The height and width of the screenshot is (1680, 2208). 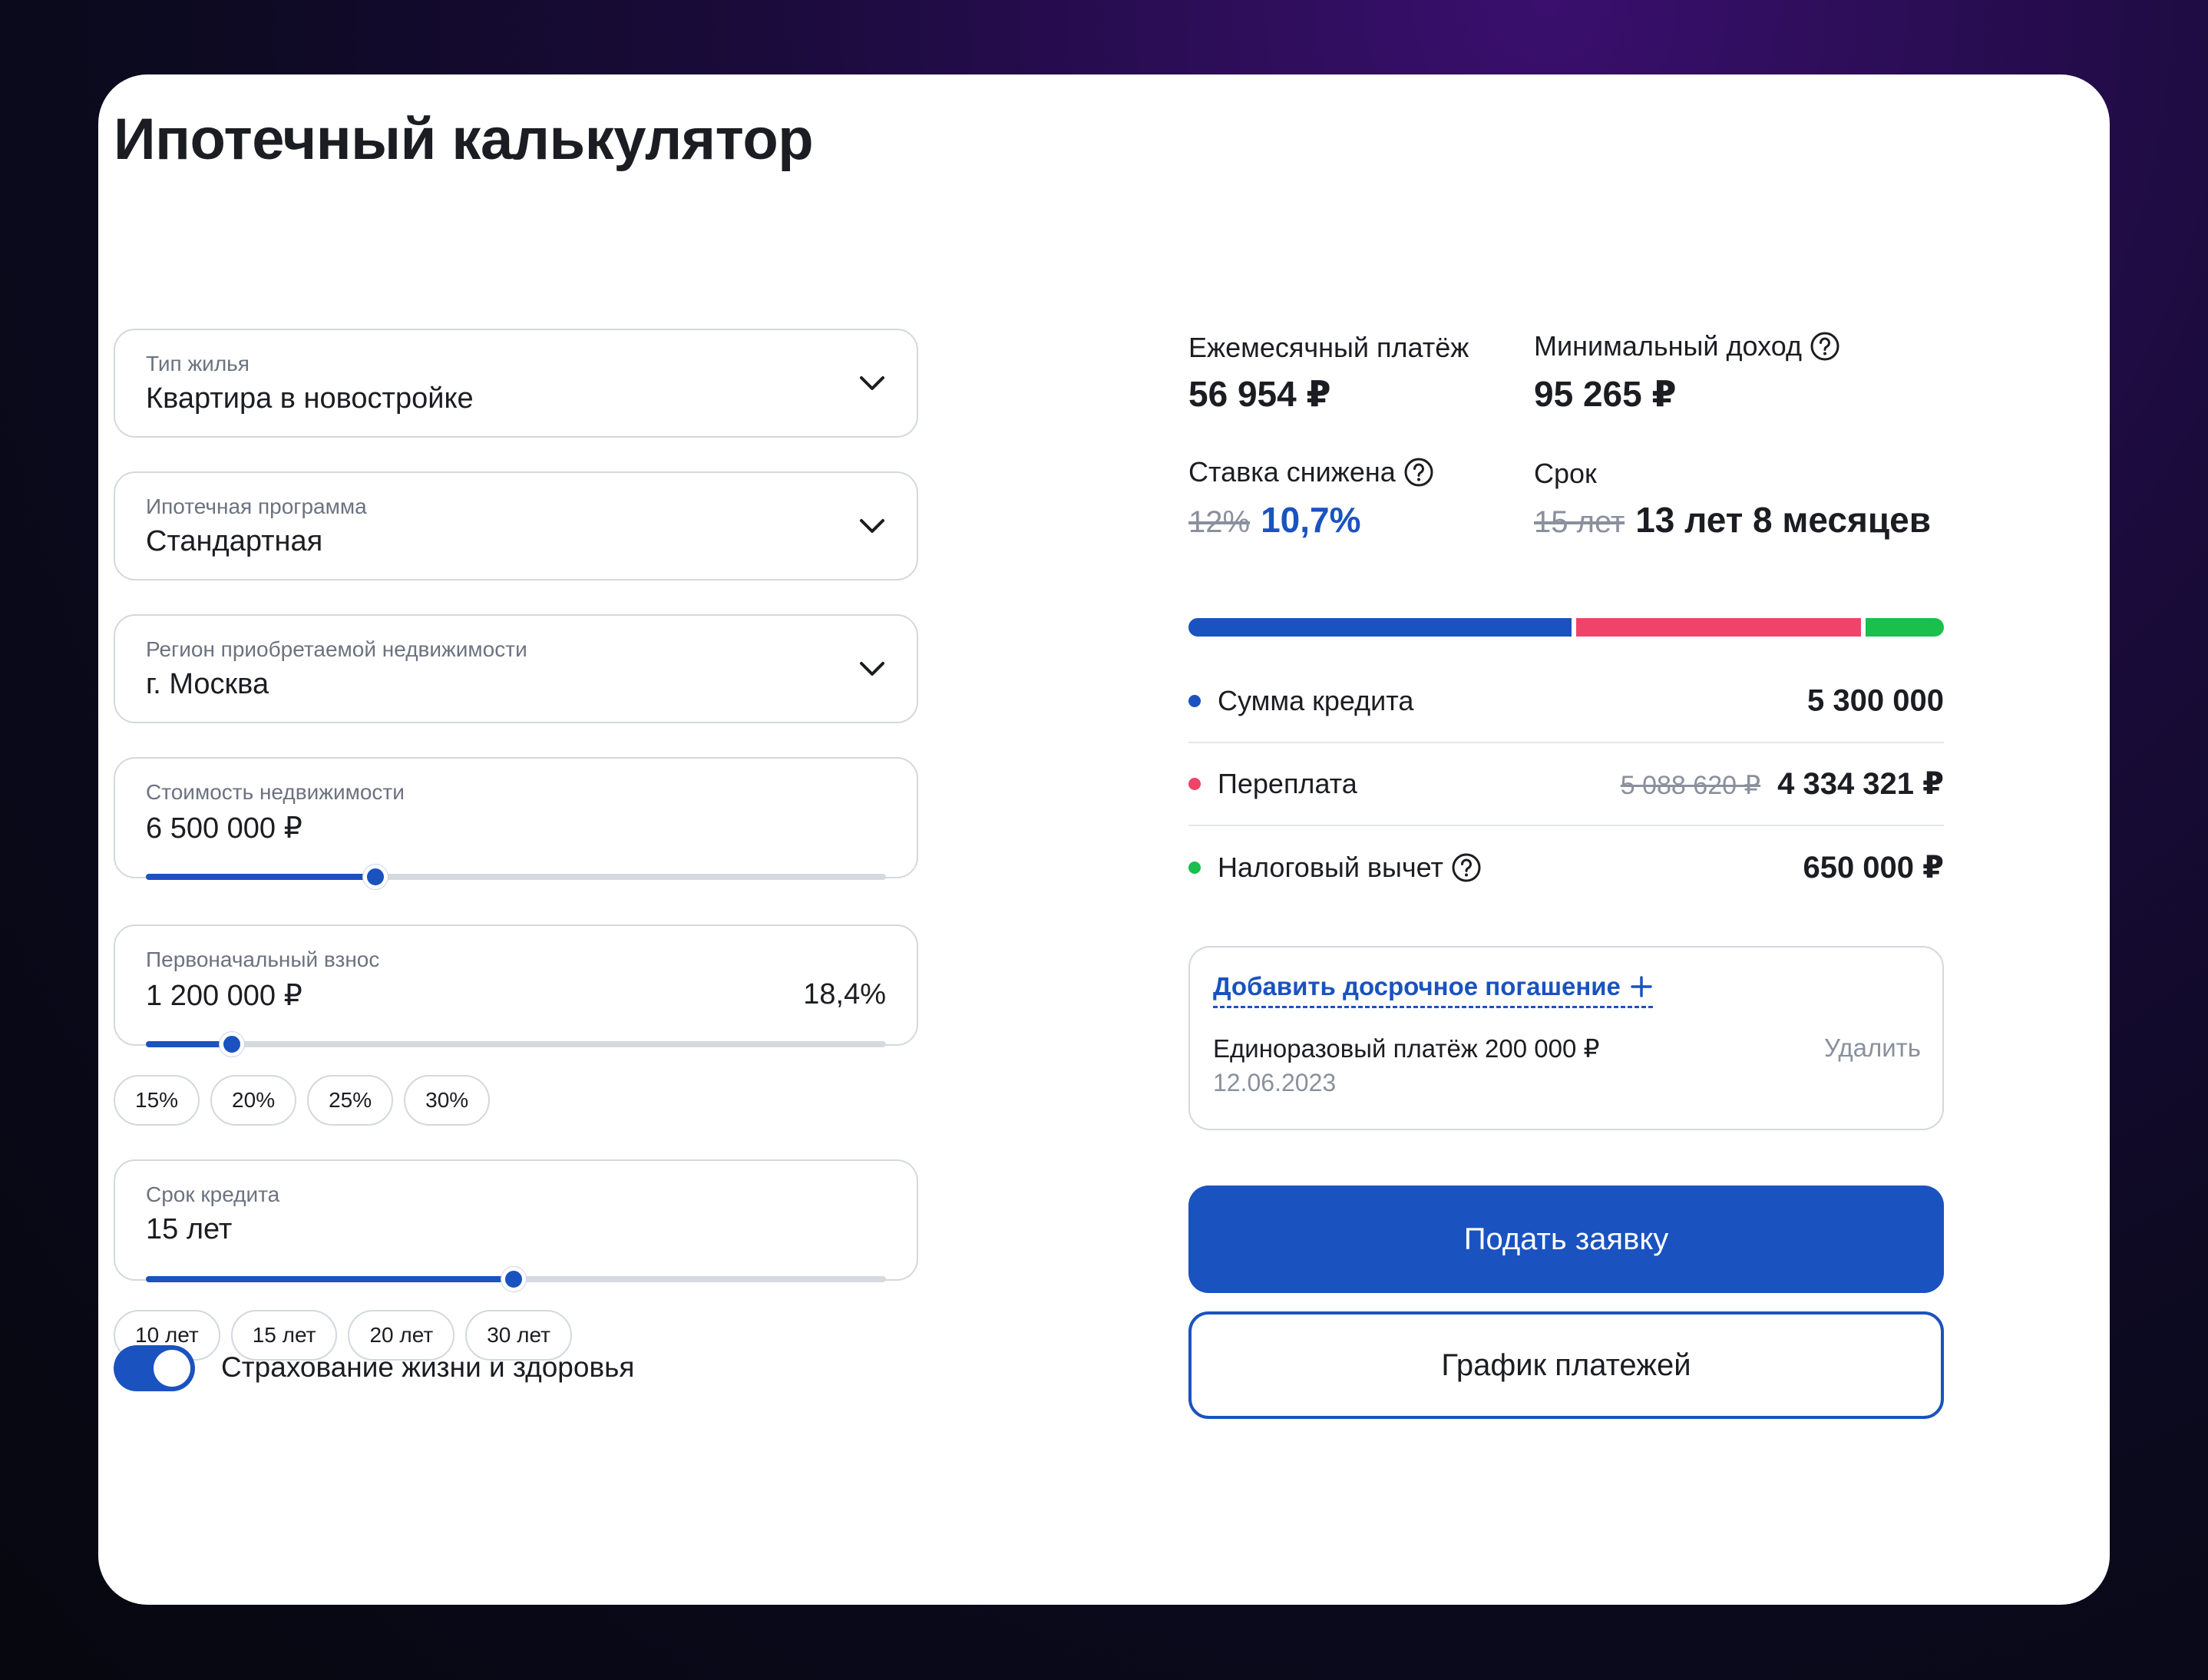 What do you see at coordinates (1872, 1048) in the screenshot?
I see `delete-early-payment-button: Удалить` at bounding box center [1872, 1048].